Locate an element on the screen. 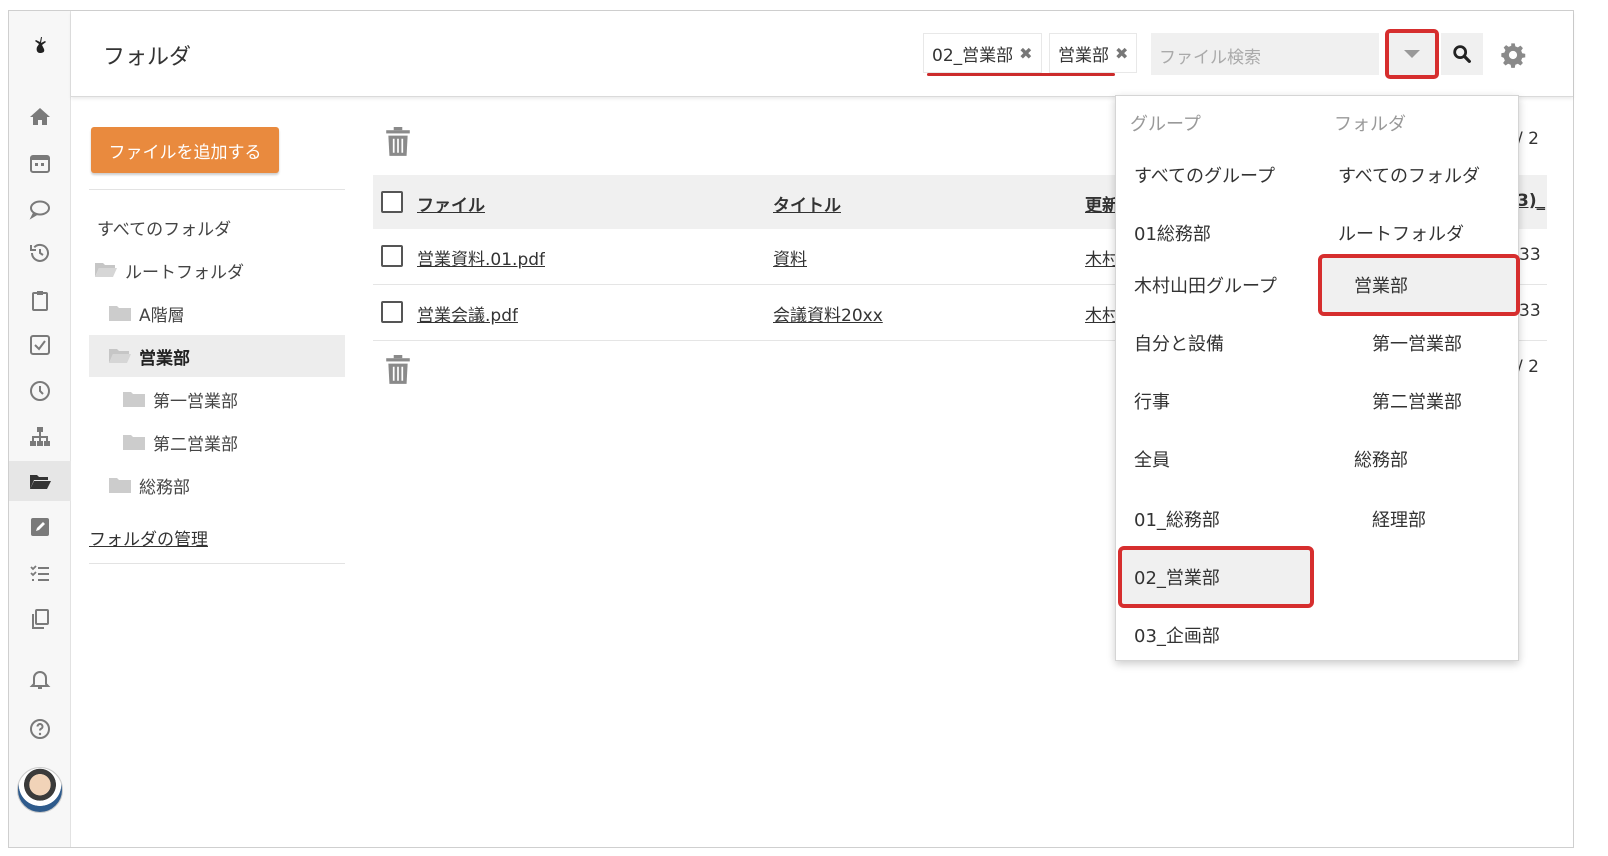 The height and width of the screenshot is (856, 1608). tree-item-sales: 営業部 is located at coordinates (217, 356).